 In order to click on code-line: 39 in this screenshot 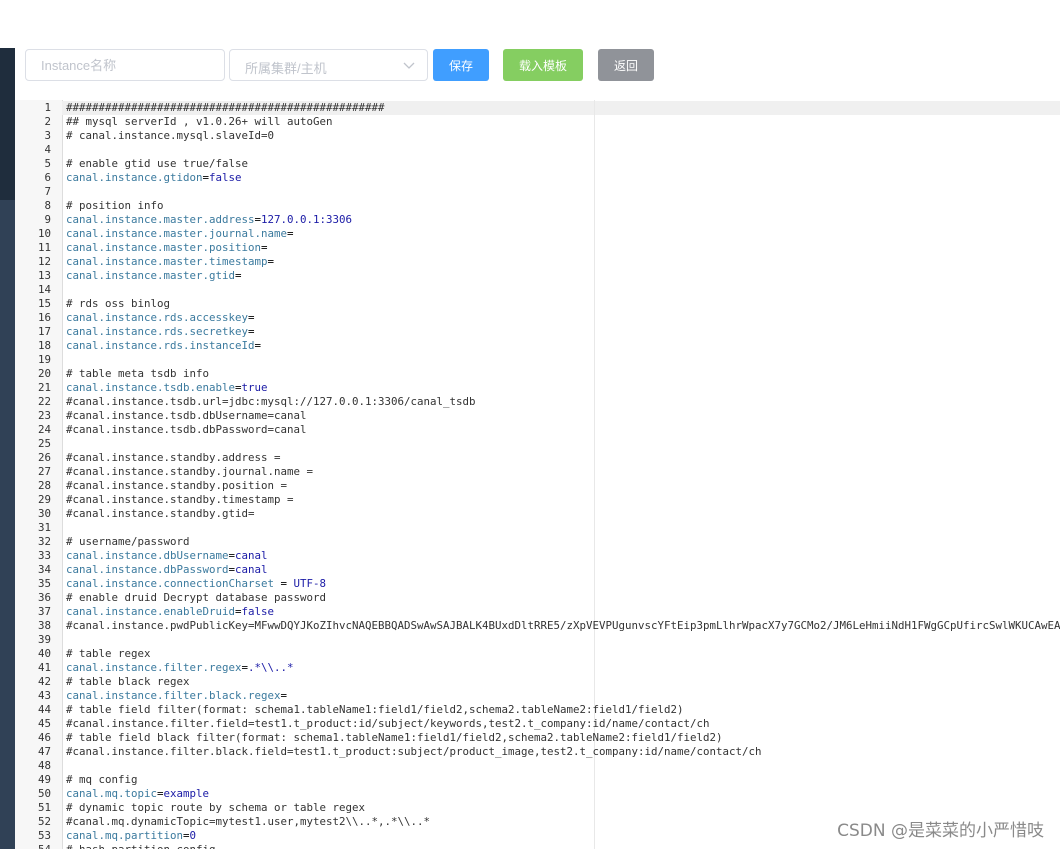, I will do `click(537, 640)`.